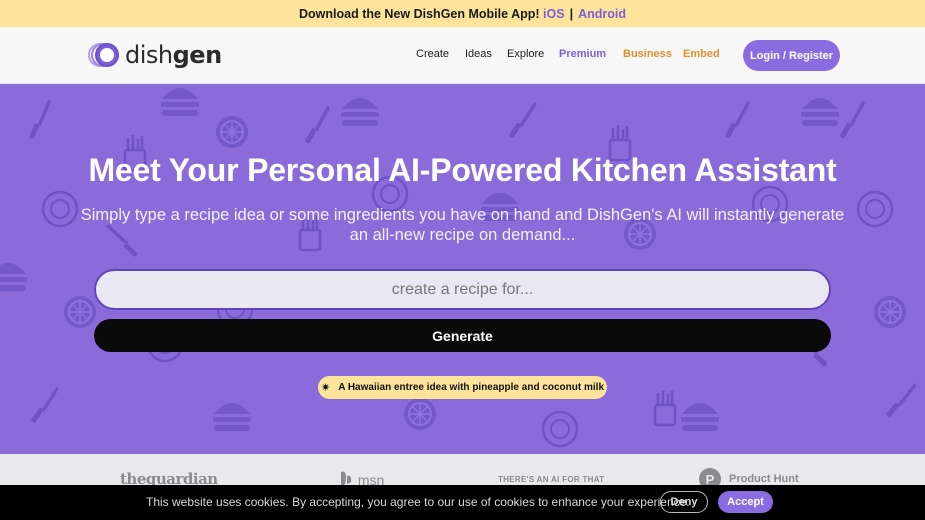 The image size is (925, 520). I want to click on product-hunt-logo: P Product Hunt, so click(749, 476).